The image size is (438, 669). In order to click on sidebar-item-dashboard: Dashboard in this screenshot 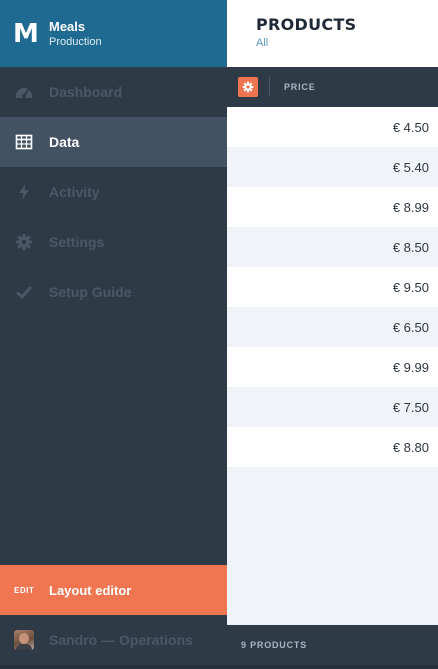, I will do `click(113, 92)`.